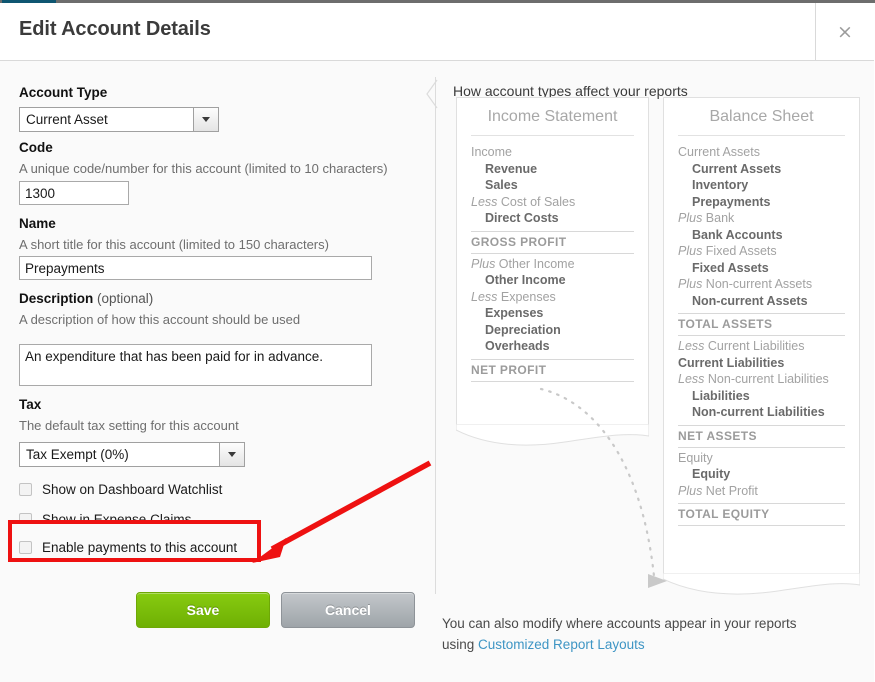 The height and width of the screenshot is (682, 875). I want to click on report-account-row: Prepayments, so click(731, 201).